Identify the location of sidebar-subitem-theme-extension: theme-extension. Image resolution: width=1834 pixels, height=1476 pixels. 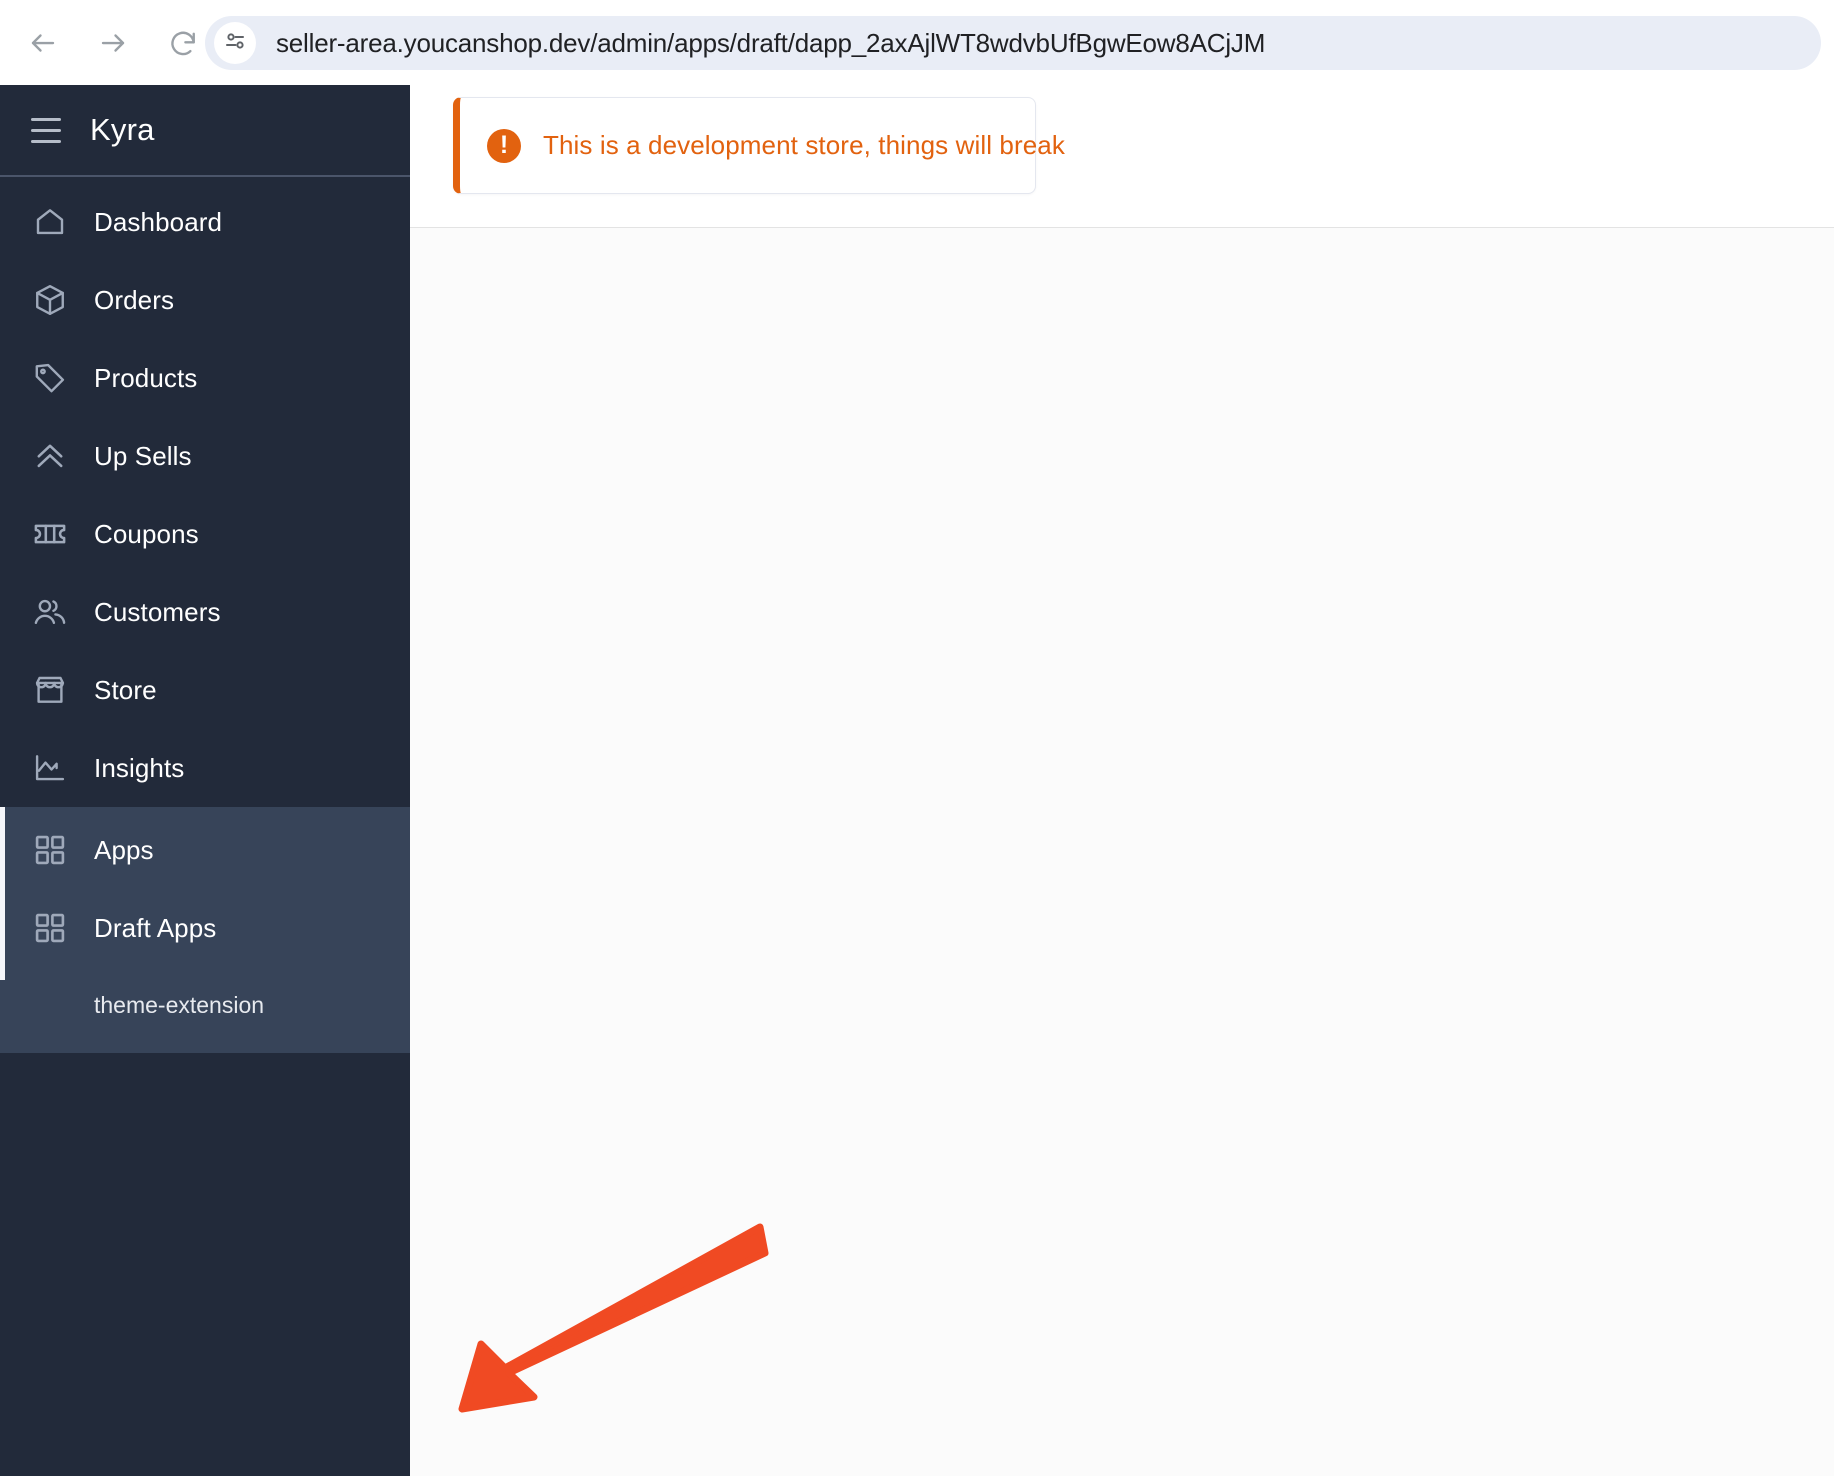
(205, 1005).